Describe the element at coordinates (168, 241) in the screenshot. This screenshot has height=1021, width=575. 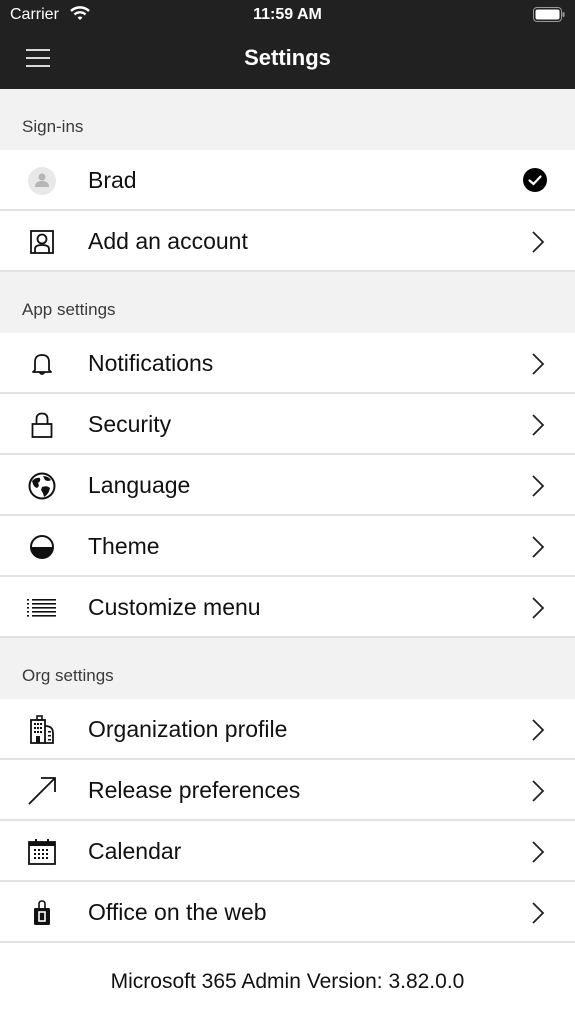
I see `row-label: Add an account` at that location.